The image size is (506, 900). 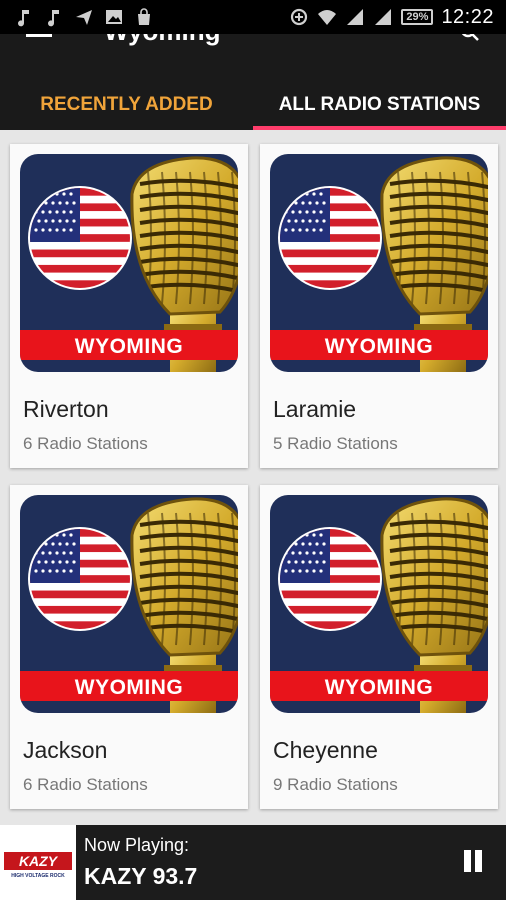 What do you see at coordinates (379, 105) in the screenshot?
I see `tab-all-radio-stations: ALL RADIO STATIONS` at bounding box center [379, 105].